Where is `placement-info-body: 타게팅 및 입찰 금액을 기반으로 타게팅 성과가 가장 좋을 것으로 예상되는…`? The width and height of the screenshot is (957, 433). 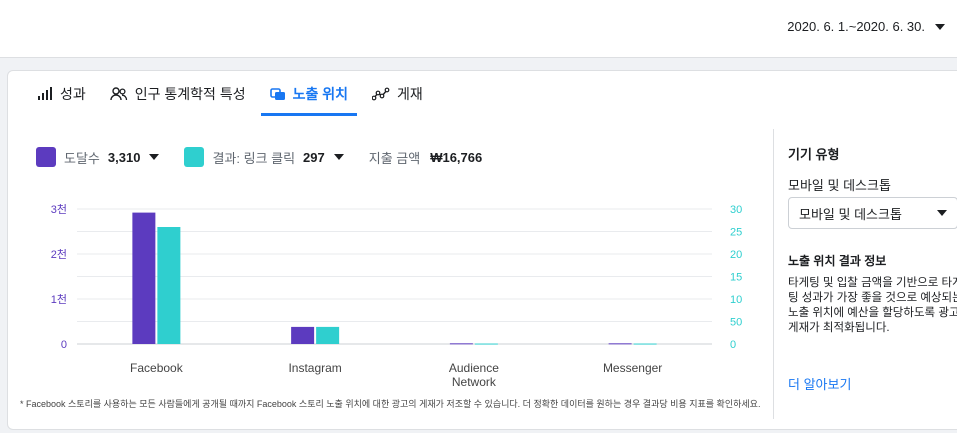
placement-info-body: 타게팅 및 입찰 금액을 기반으로 타게팅 성과가 가장 좋을 것으로 예상되는… is located at coordinates (872, 305).